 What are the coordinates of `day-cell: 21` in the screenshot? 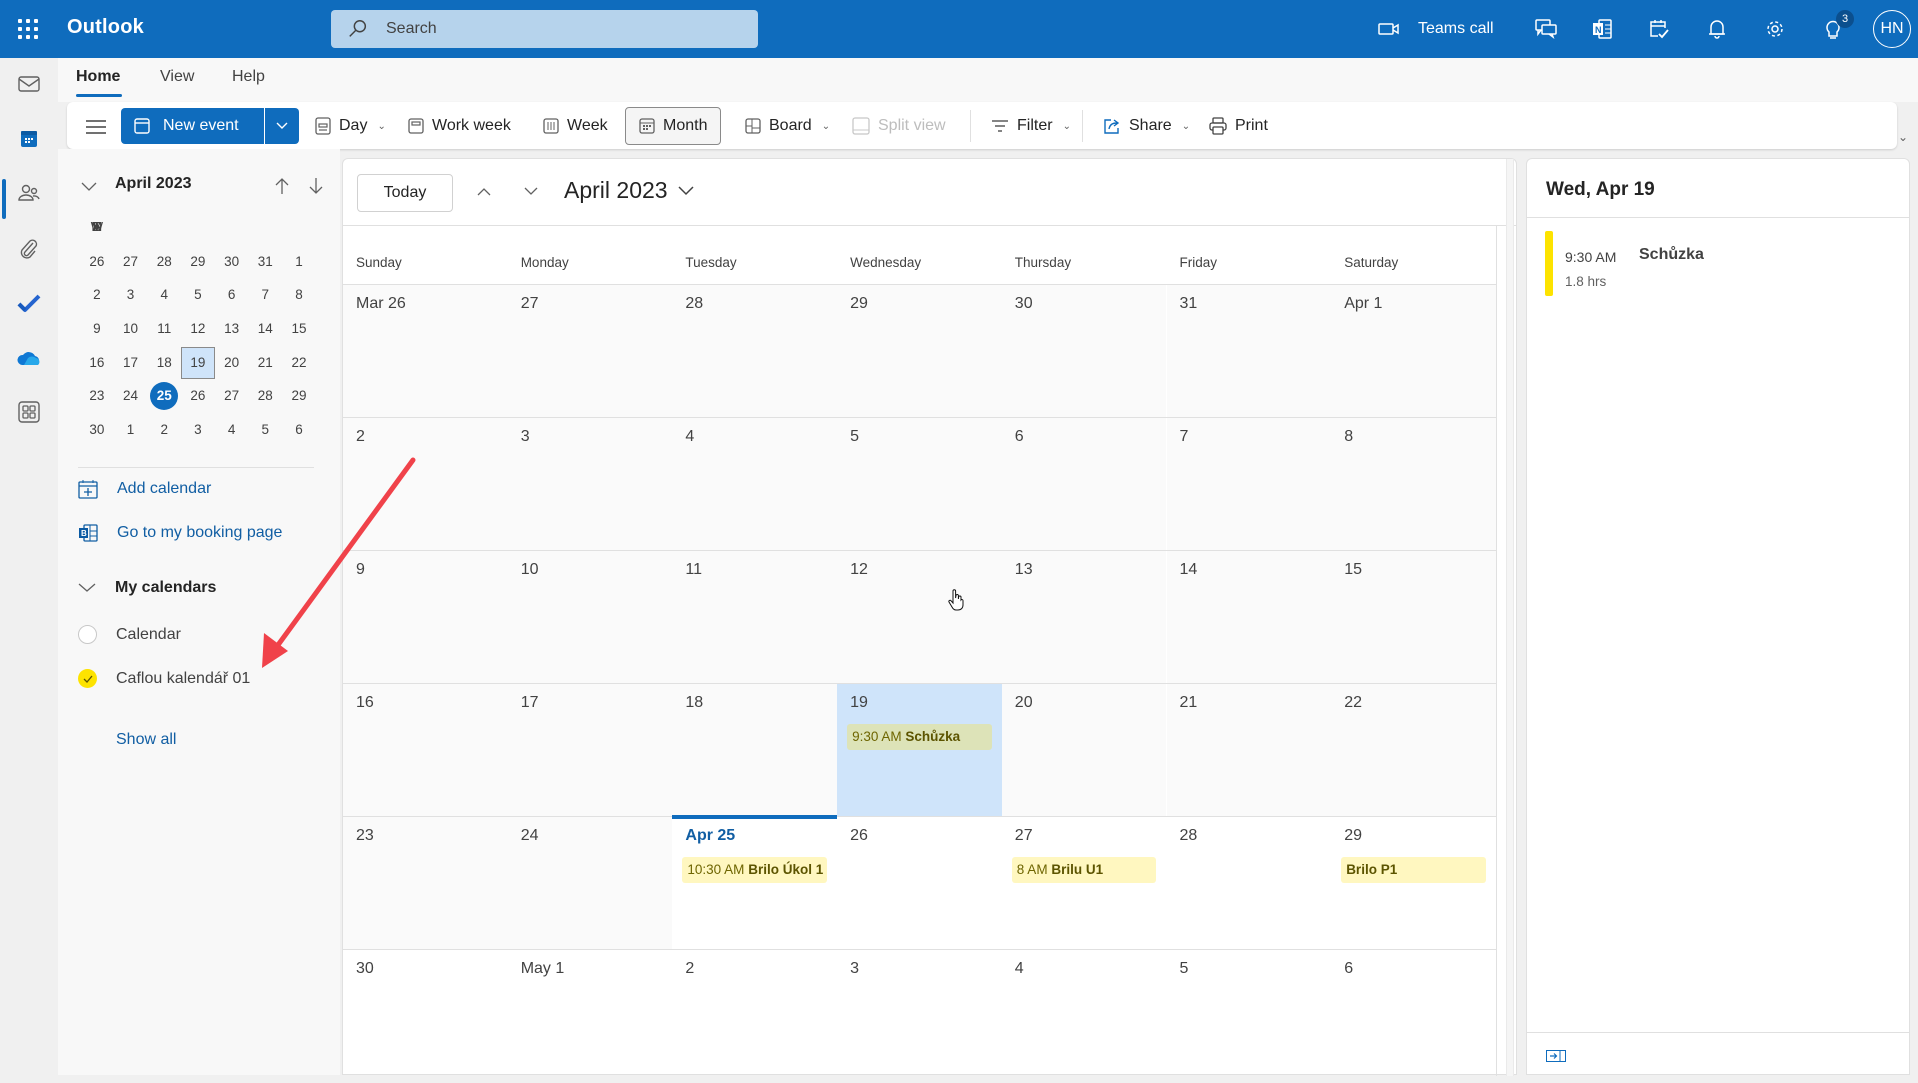 It's located at (1249, 750).